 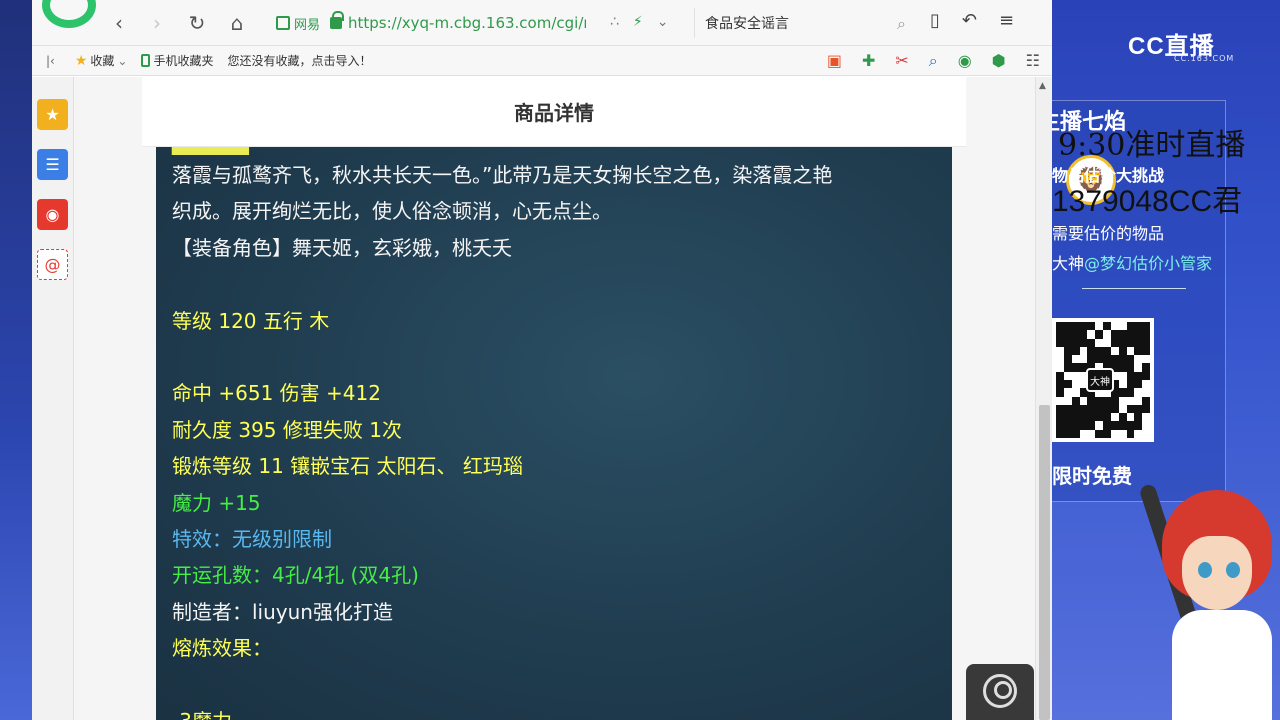 I want to click on browser-right-tools: ▯ ↶ ≡, so click(x=972, y=20).